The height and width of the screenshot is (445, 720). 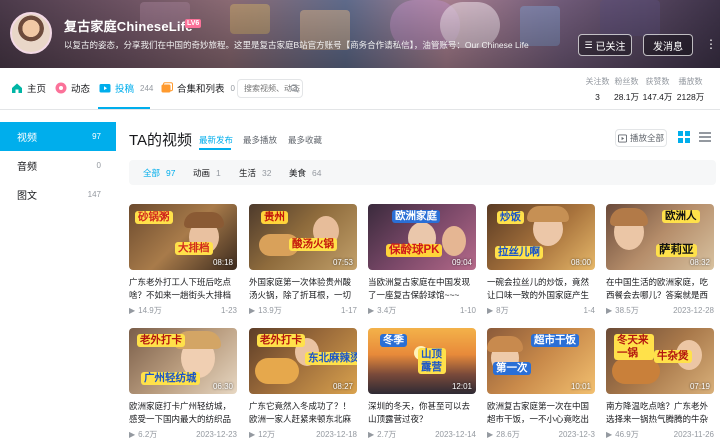 What do you see at coordinates (216, 434) in the screenshot?
I see `publish-date: 2023-12-23` at bounding box center [216, 434].